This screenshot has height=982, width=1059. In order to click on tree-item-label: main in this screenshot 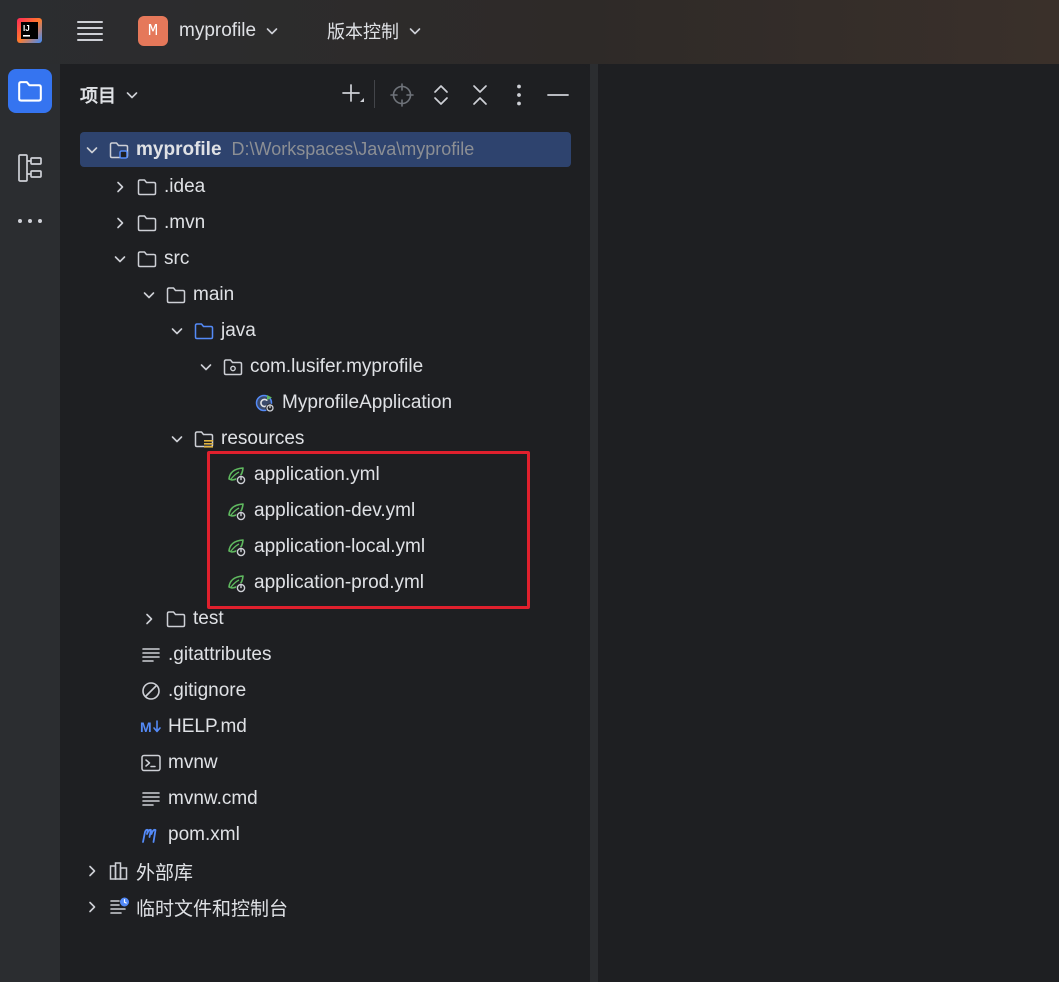, I will do `click(214, 294)`.